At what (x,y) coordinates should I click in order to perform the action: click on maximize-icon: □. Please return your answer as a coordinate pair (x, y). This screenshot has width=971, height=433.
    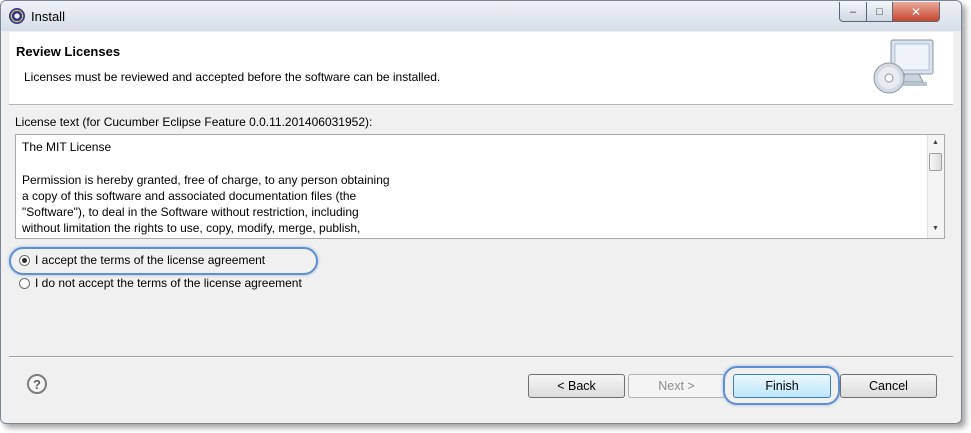
    Looking at the image, I should click on (879, 11).